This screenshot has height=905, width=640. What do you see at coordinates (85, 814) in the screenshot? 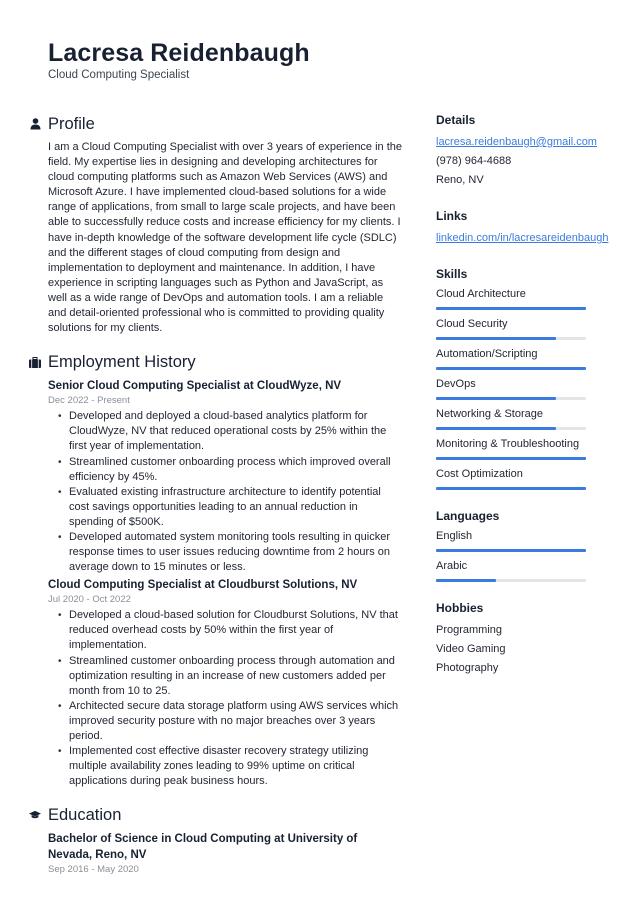
I see `education-title: Education` at bounding box center [85, 814].